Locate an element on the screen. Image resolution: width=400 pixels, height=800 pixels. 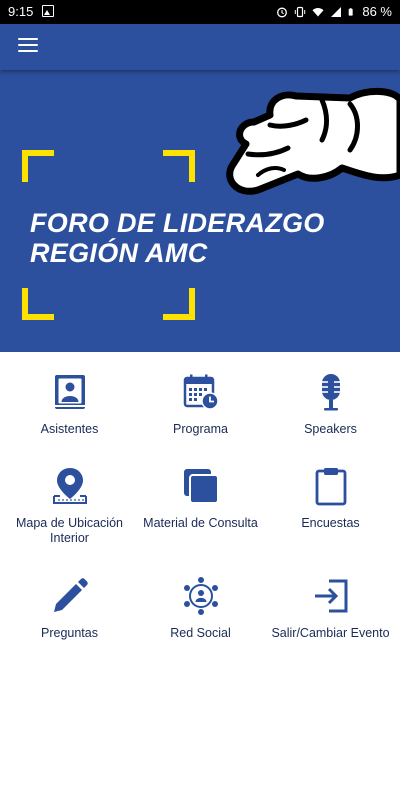
clipboard-icon is located at coordinates (330, 487).